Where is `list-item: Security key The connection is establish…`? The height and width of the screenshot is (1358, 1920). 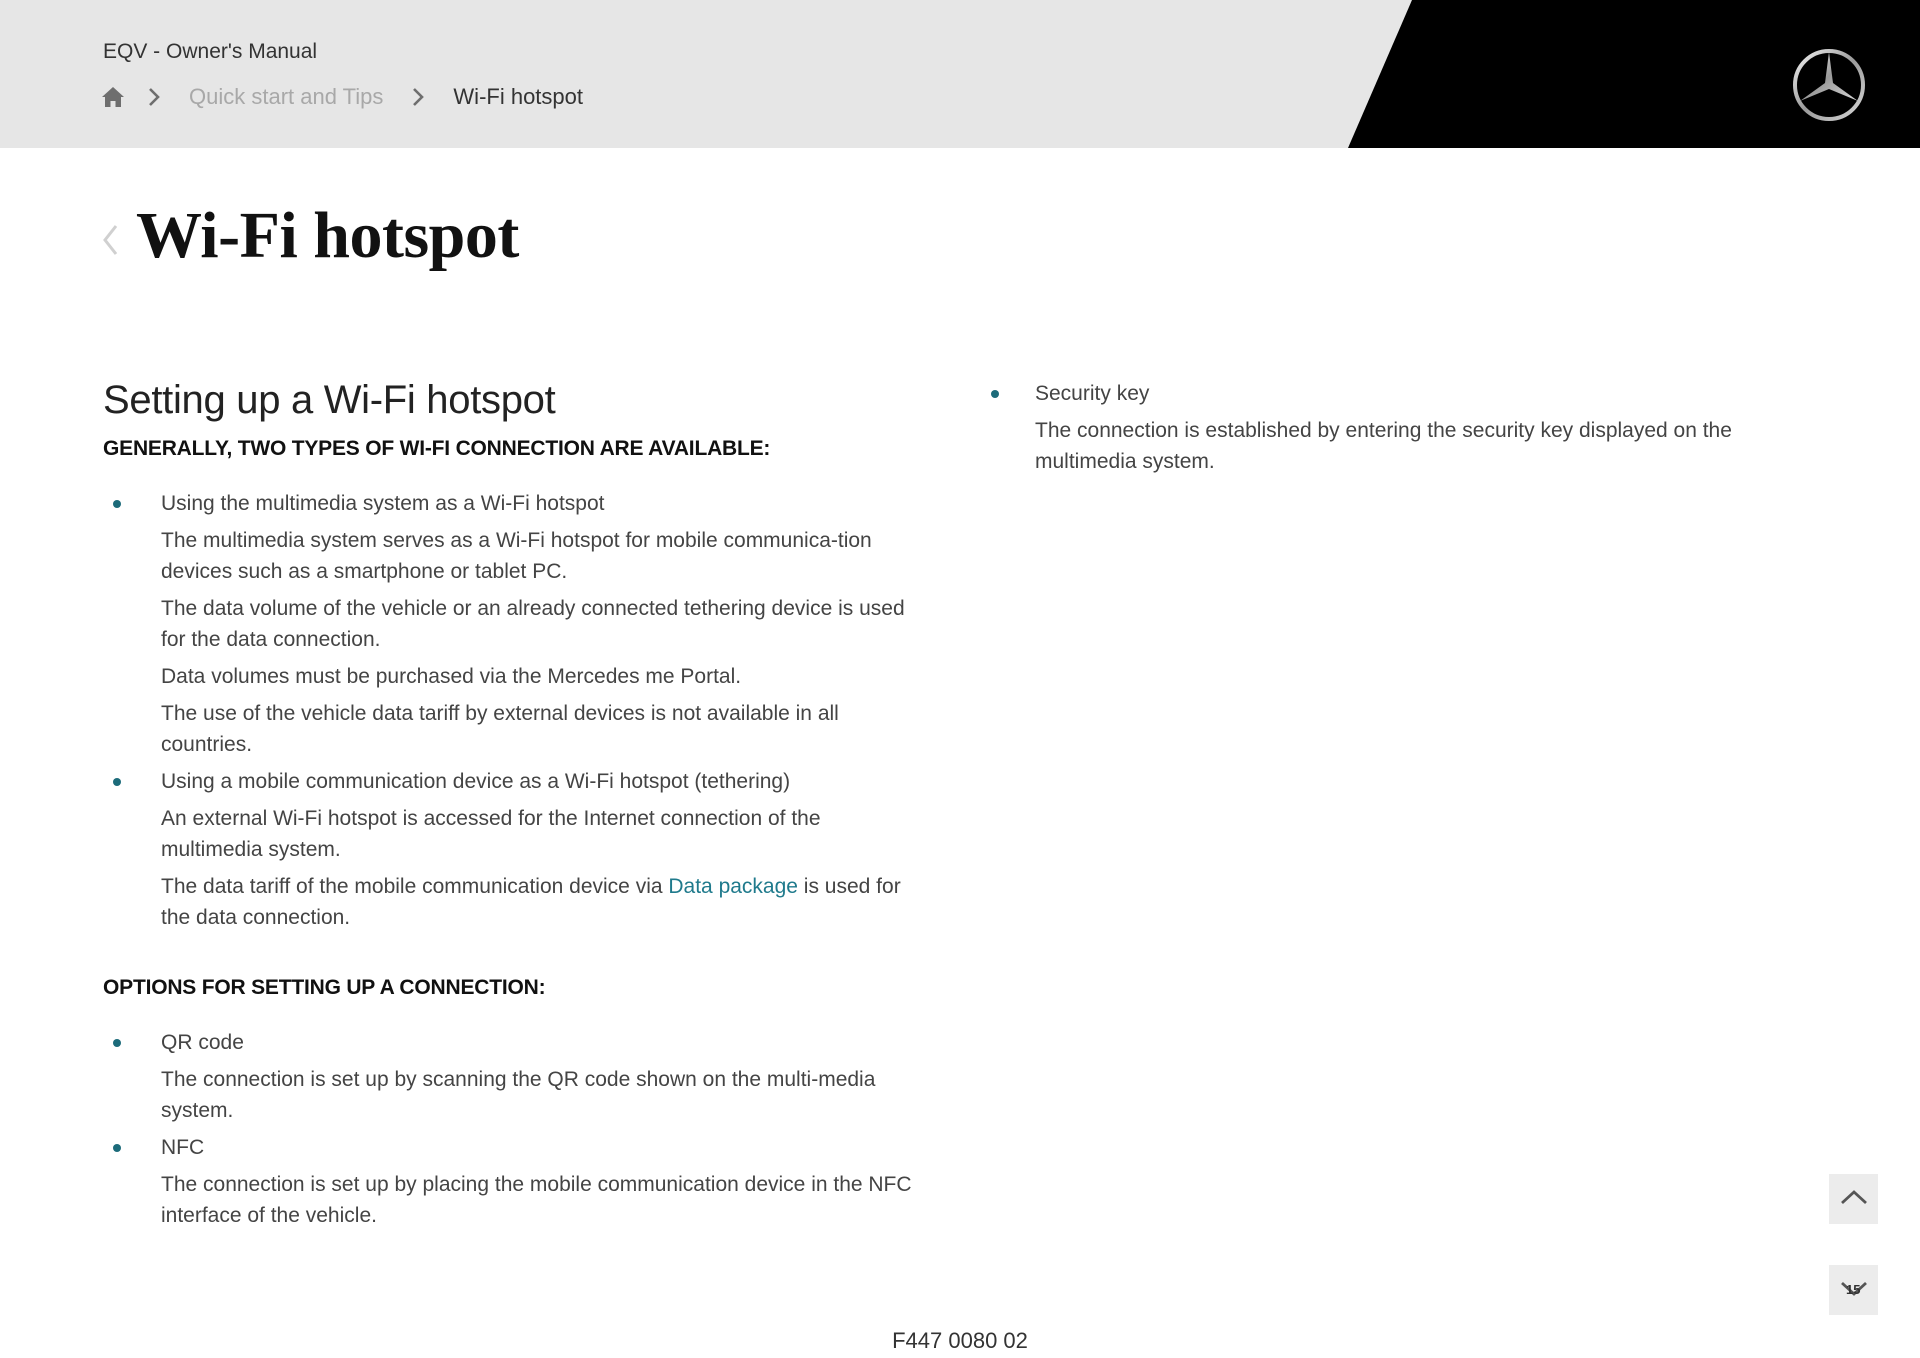 list-item: Security key The connection is establish… is located at coordinates (1401, 427).